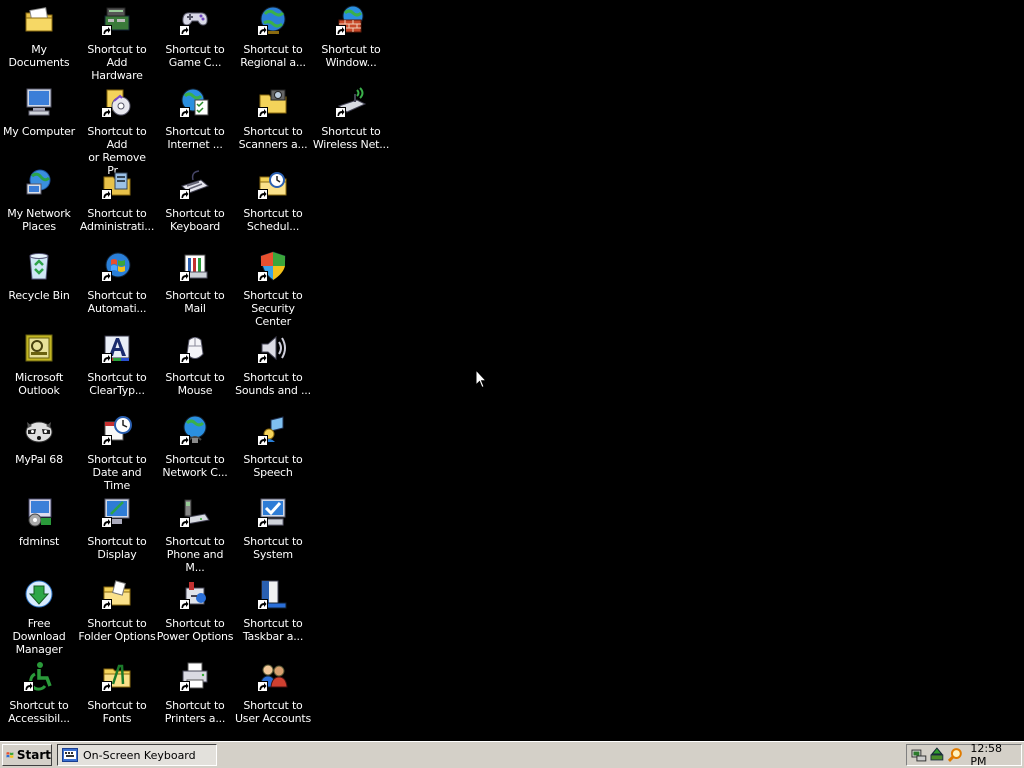 The height and width of the screenshot is (768, 1024). I want to click on wireless-network-icon, so click(351, 102).